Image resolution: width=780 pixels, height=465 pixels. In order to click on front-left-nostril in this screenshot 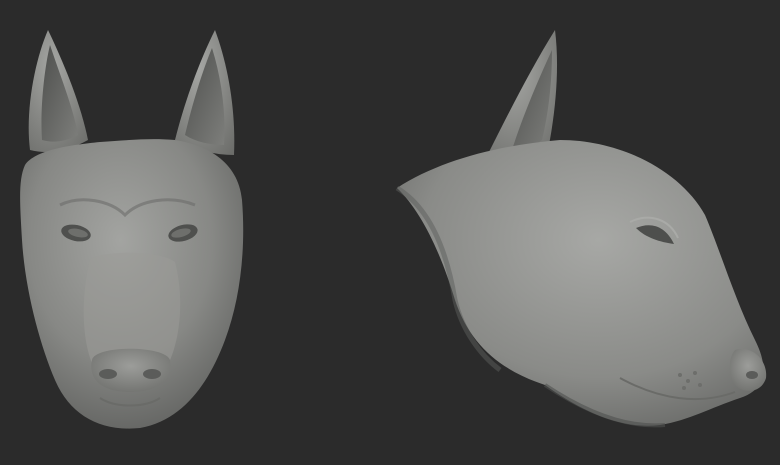, I will do `click(108, 374)`.